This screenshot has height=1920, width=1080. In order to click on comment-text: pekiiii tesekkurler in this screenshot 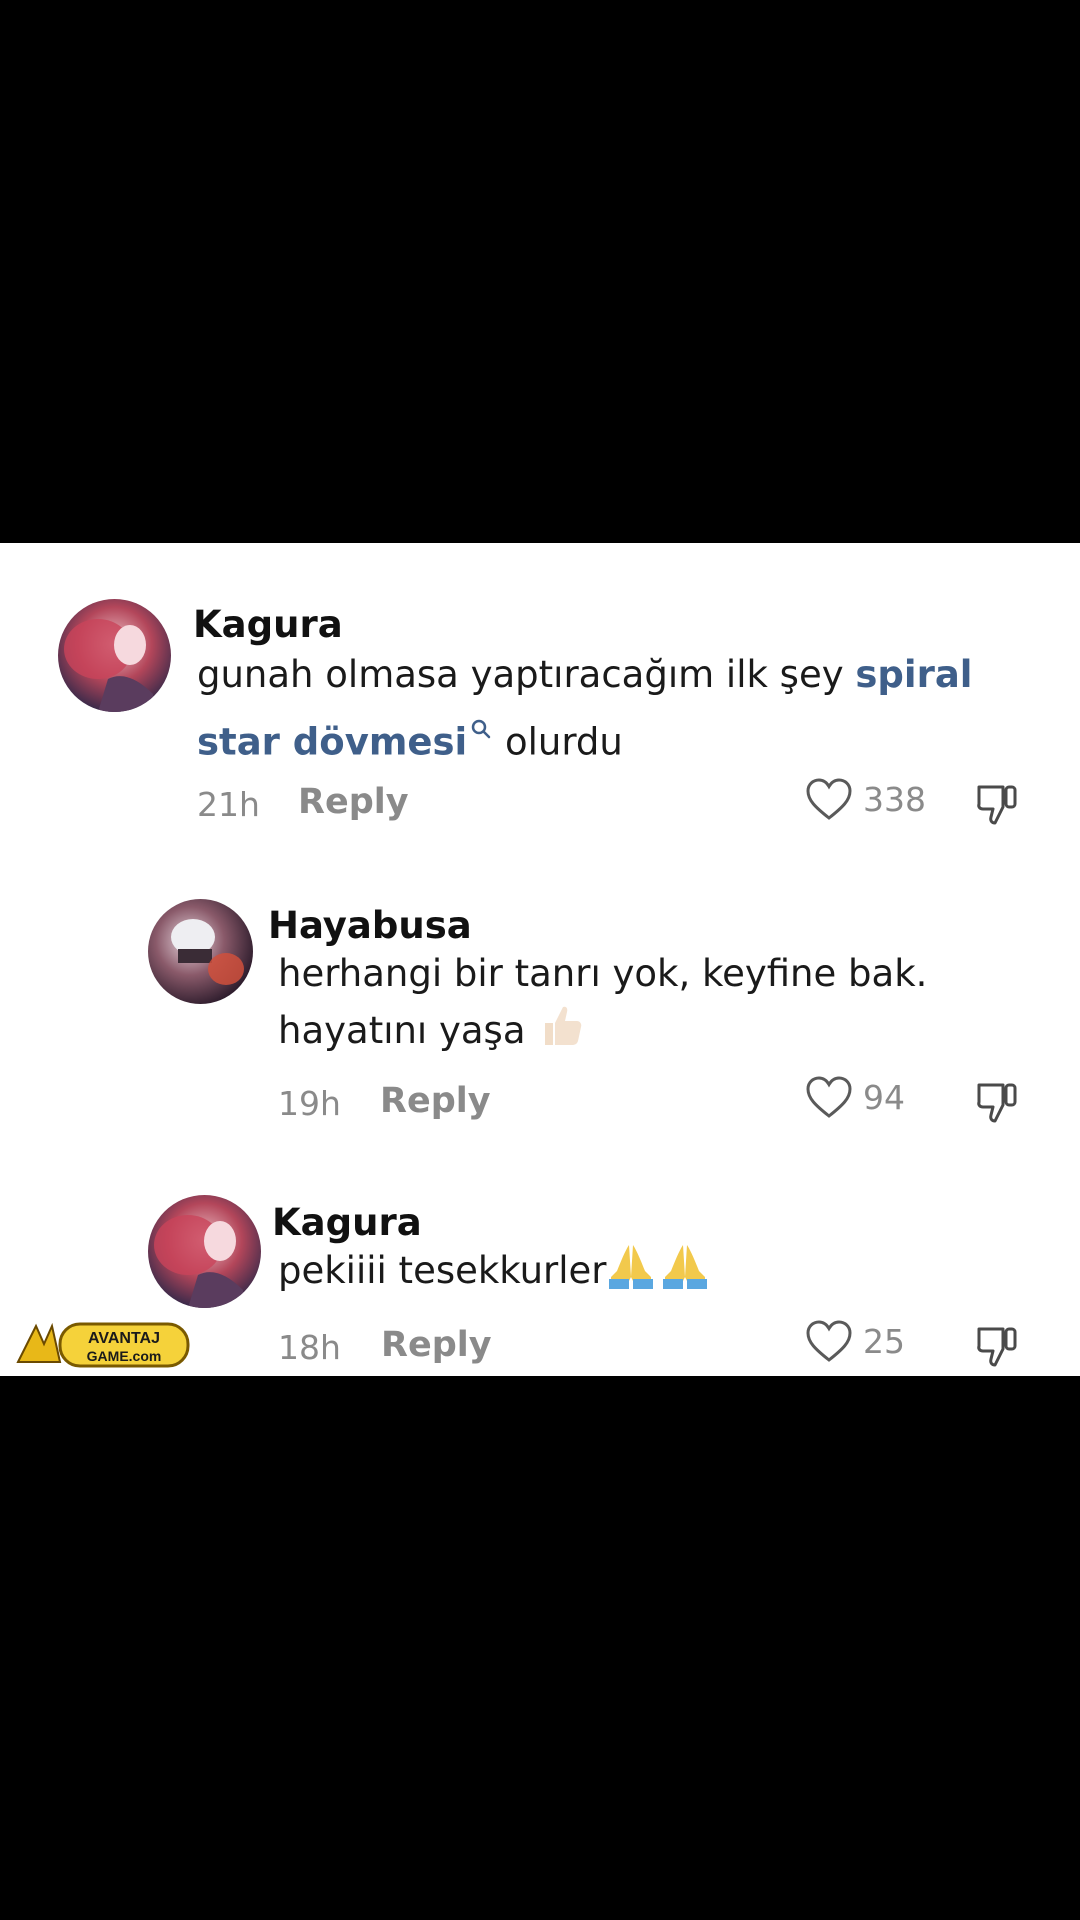, I will do `click(494, 1272)`.